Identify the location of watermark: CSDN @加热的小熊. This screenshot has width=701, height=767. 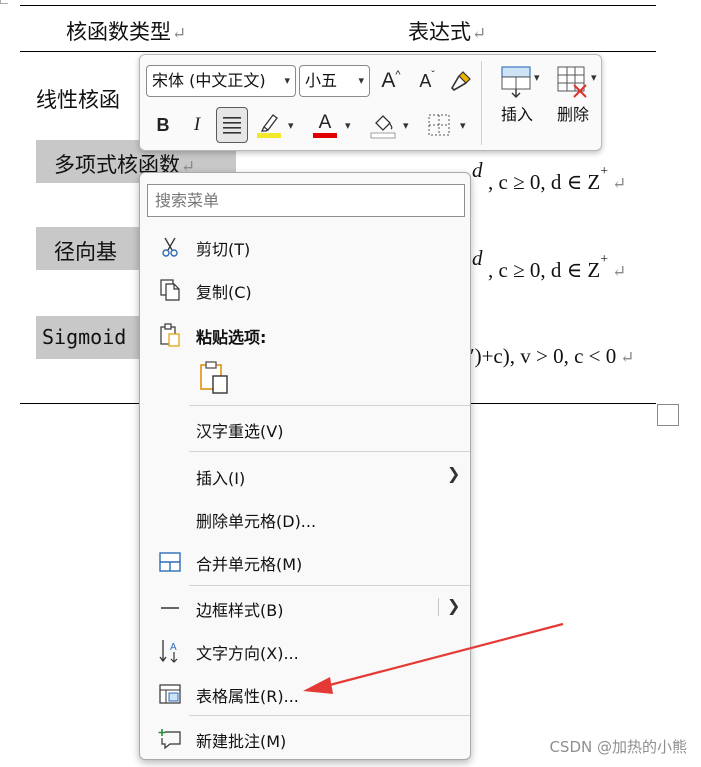
(618, 747).